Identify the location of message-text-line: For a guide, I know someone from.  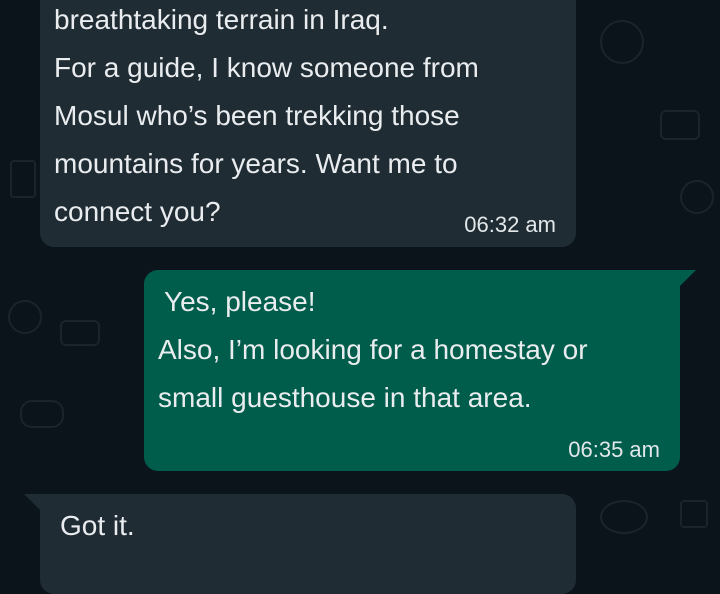
(266, 67).